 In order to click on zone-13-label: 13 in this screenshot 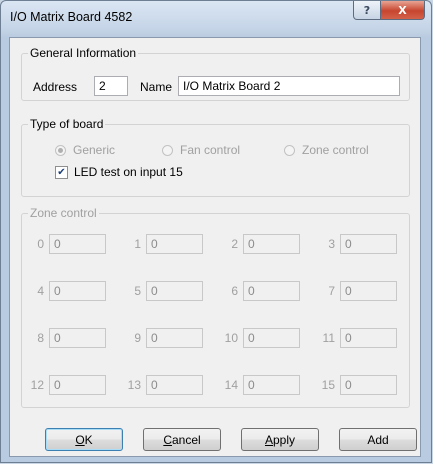, I will do `click(134, 385)`.